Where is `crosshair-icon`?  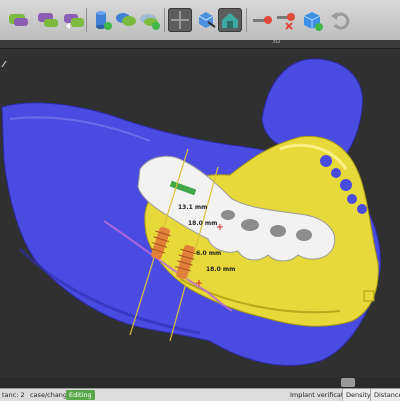 crosshair-icon is located at coordinates (180, 20).